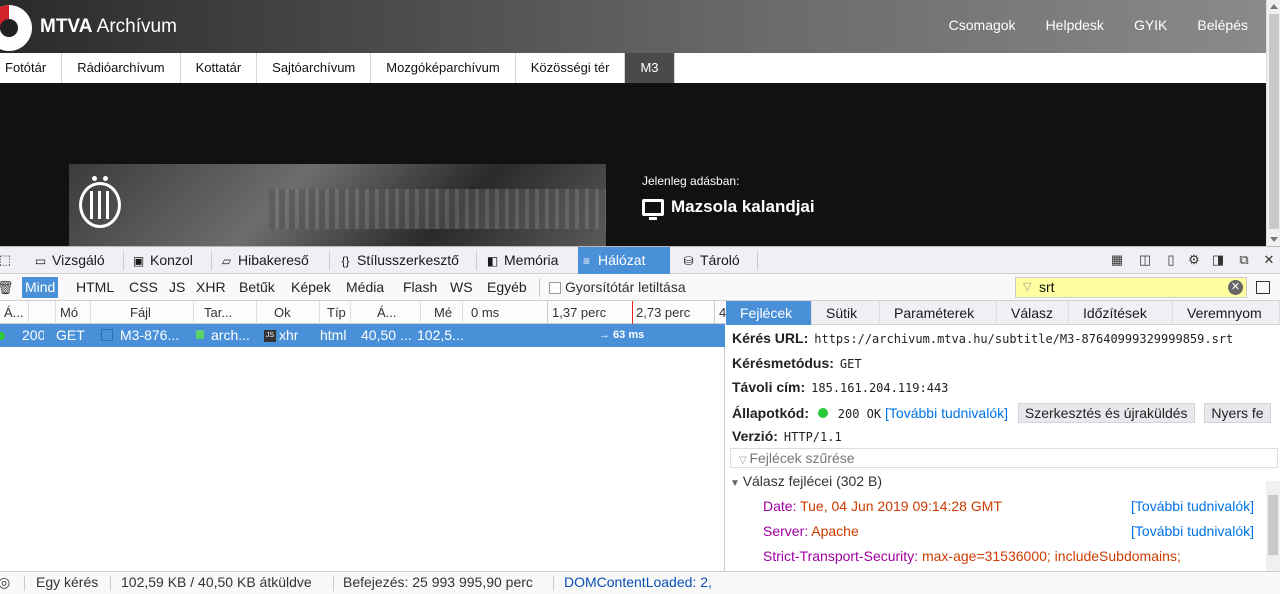 Image resolution: width=1280 pixels, height=594 pixels. I want to click on inspector-icon: ▭, so click(40, 261).